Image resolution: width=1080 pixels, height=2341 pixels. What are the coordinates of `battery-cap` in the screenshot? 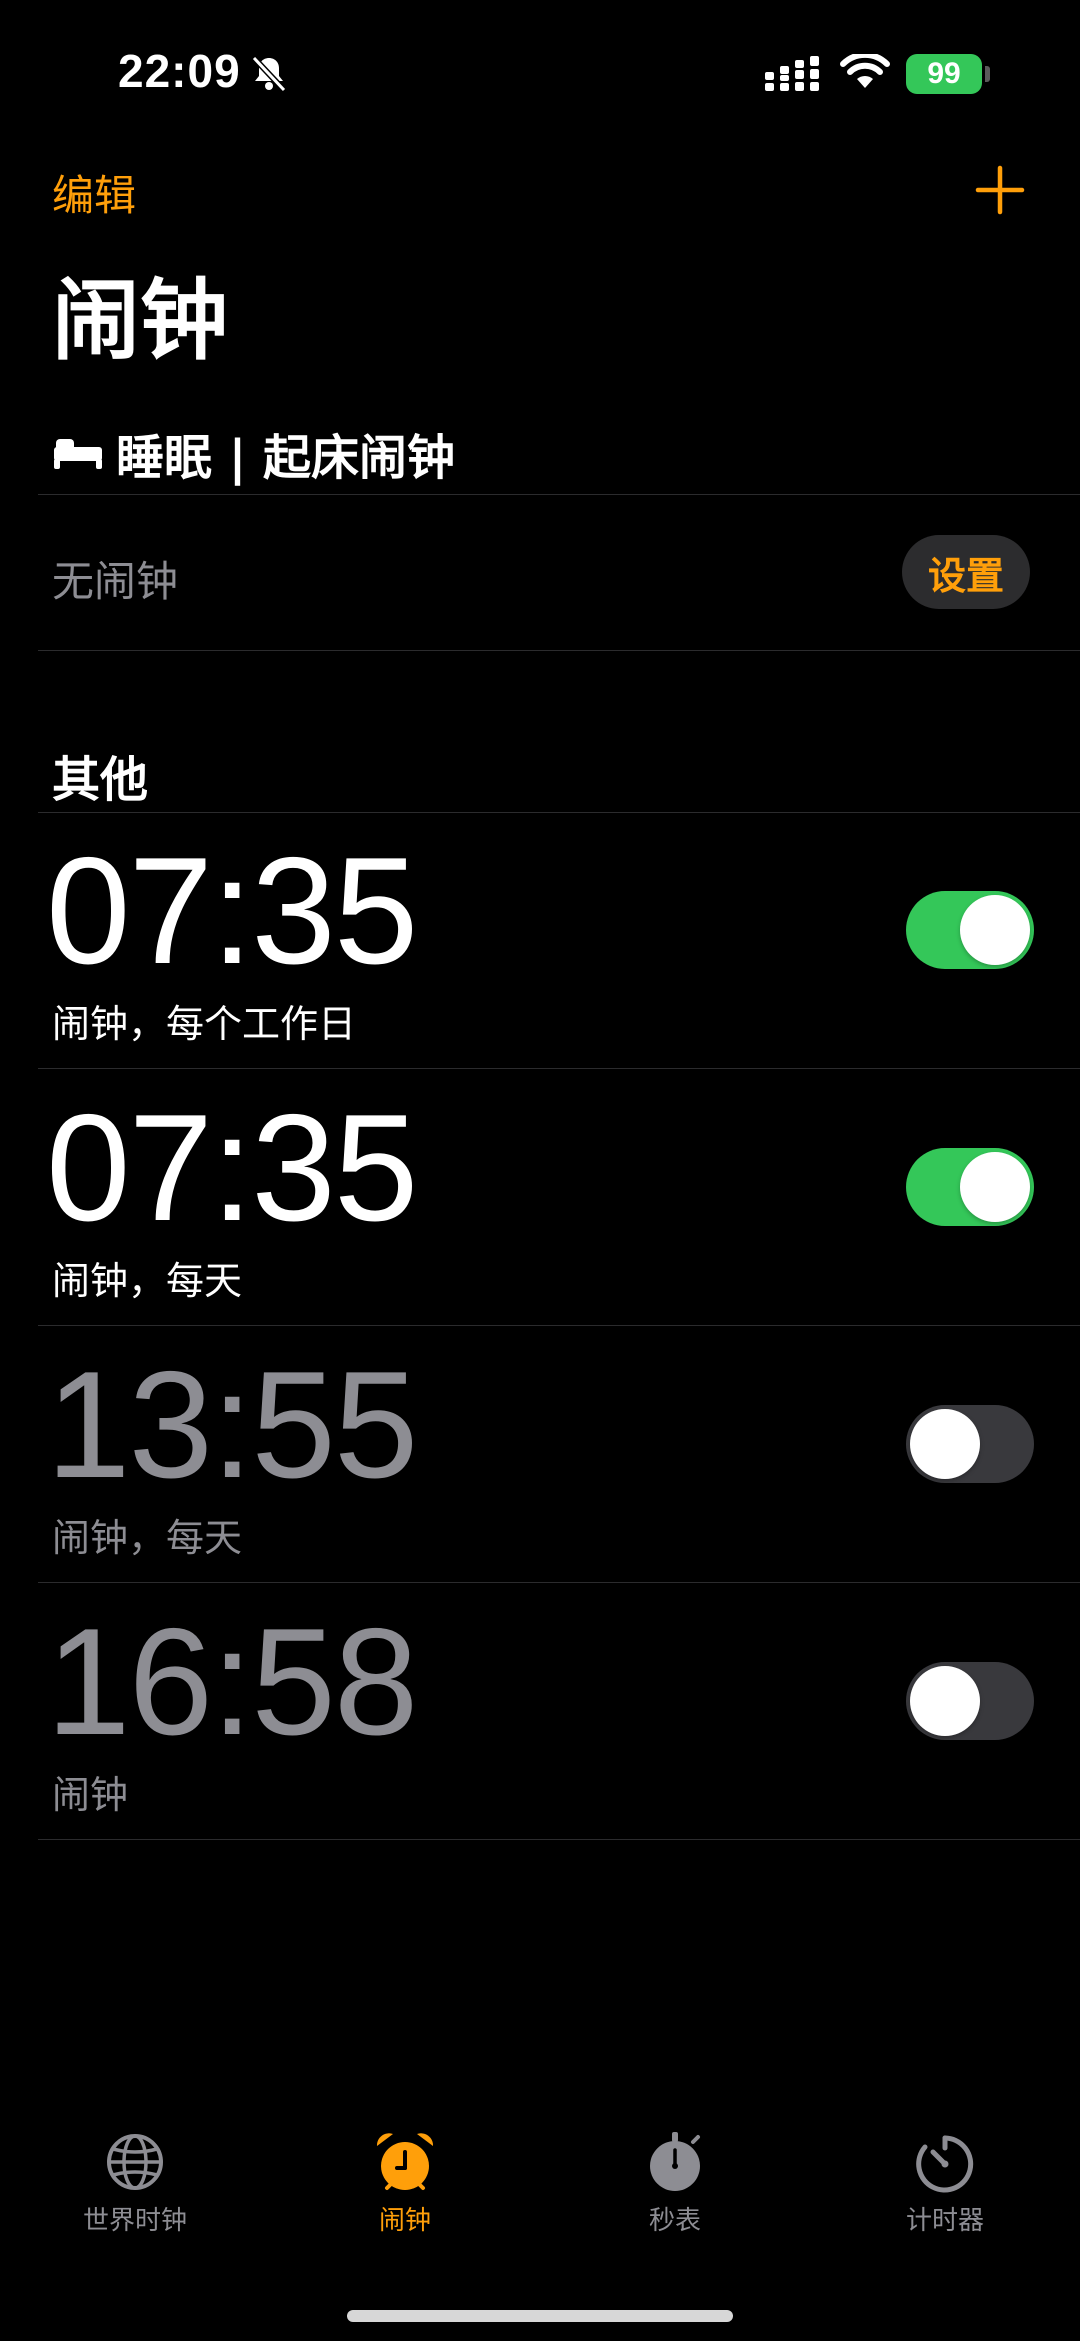 It's located at (987, 74).